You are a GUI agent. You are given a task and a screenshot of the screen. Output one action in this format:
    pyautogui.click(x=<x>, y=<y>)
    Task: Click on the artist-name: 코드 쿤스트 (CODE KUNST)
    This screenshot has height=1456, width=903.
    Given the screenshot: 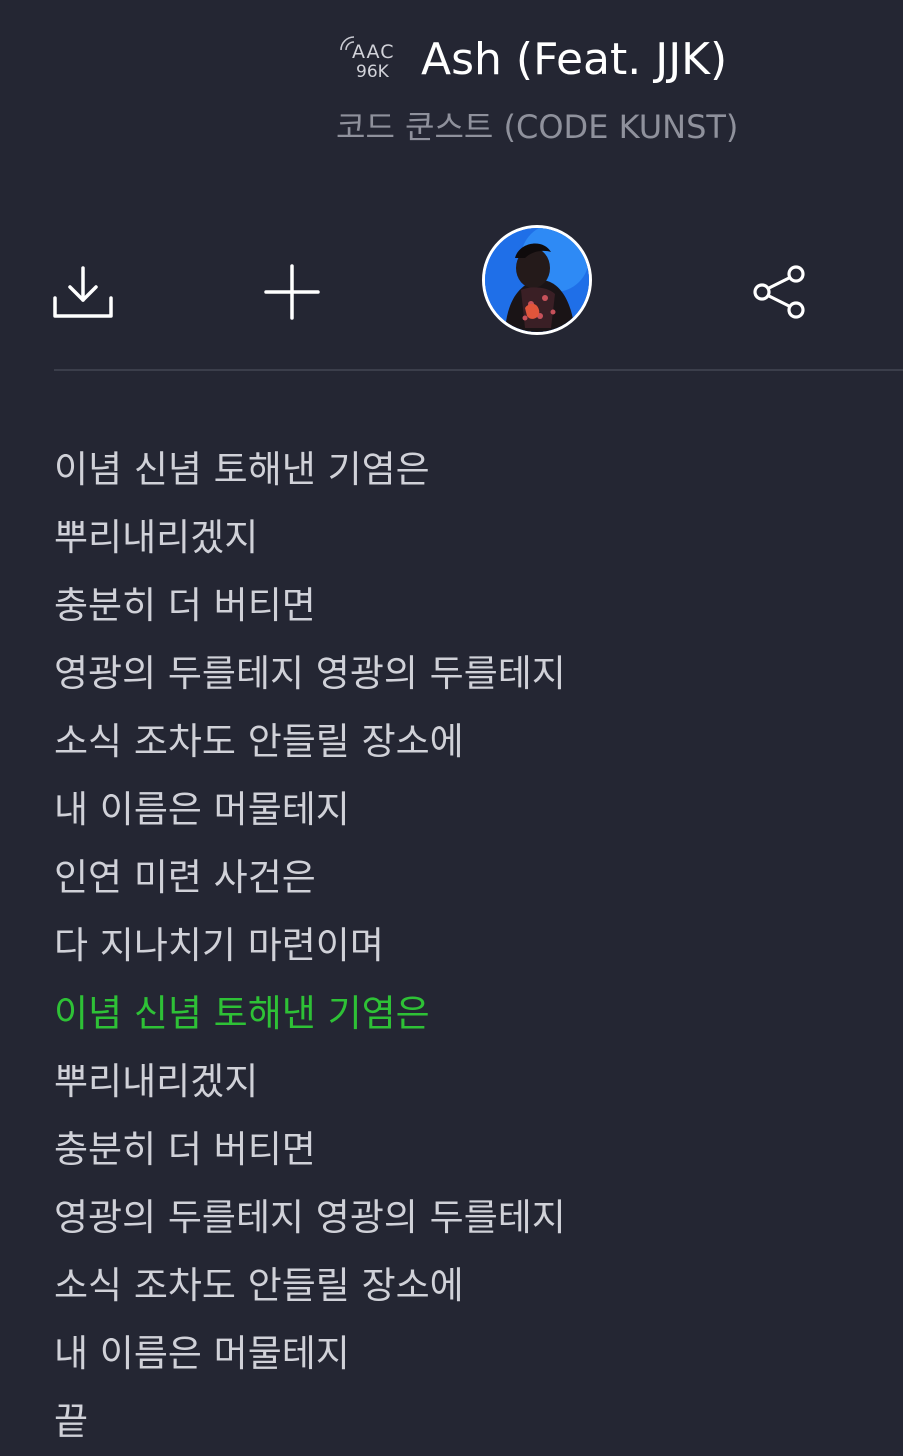 What is the action you would take?
    pyautogui.click(x=537, y=127)
    